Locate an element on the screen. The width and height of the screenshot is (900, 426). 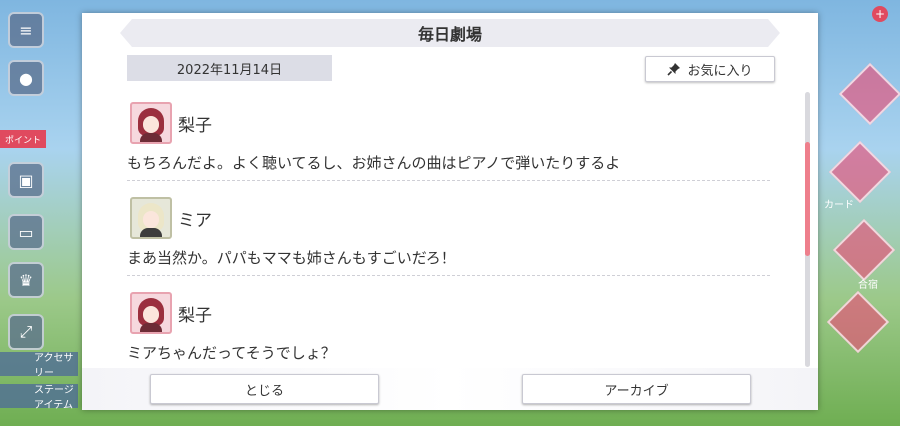
bg-tag-stage-item: ステージアイテム is located at coordinates (39, 397).